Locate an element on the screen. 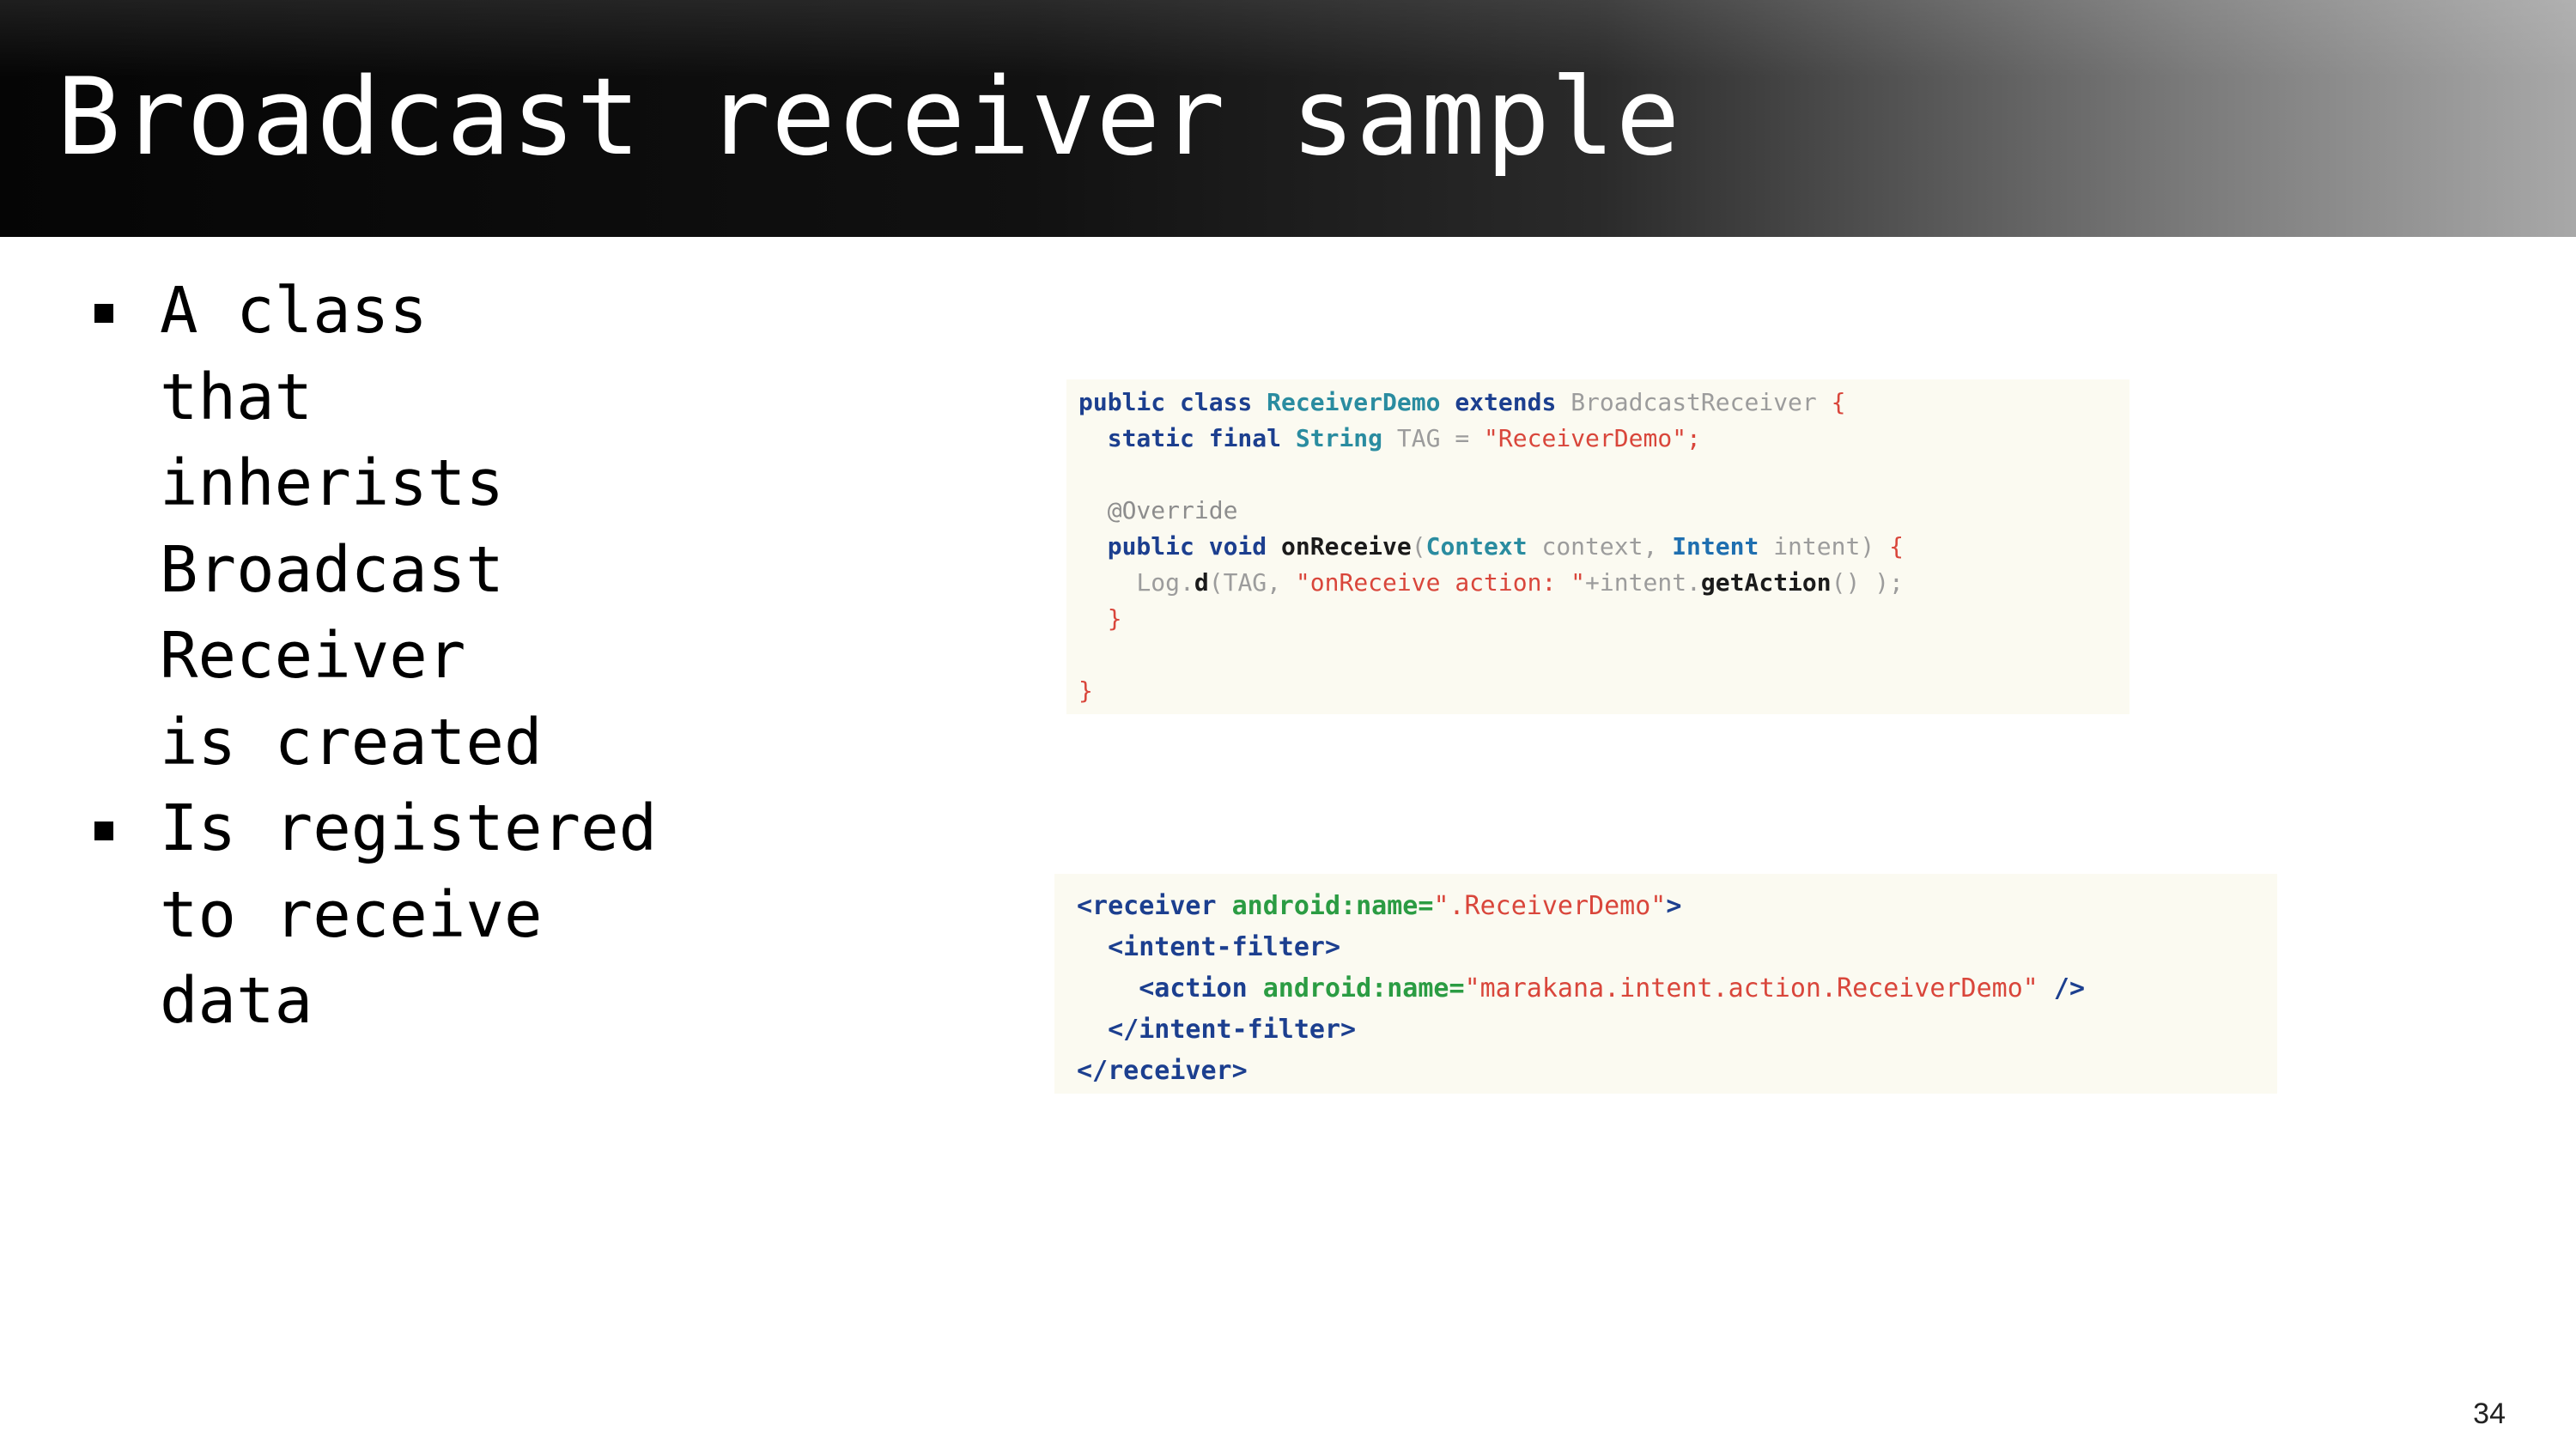  code-token: <receiver is located at coordinates (1147, 906).